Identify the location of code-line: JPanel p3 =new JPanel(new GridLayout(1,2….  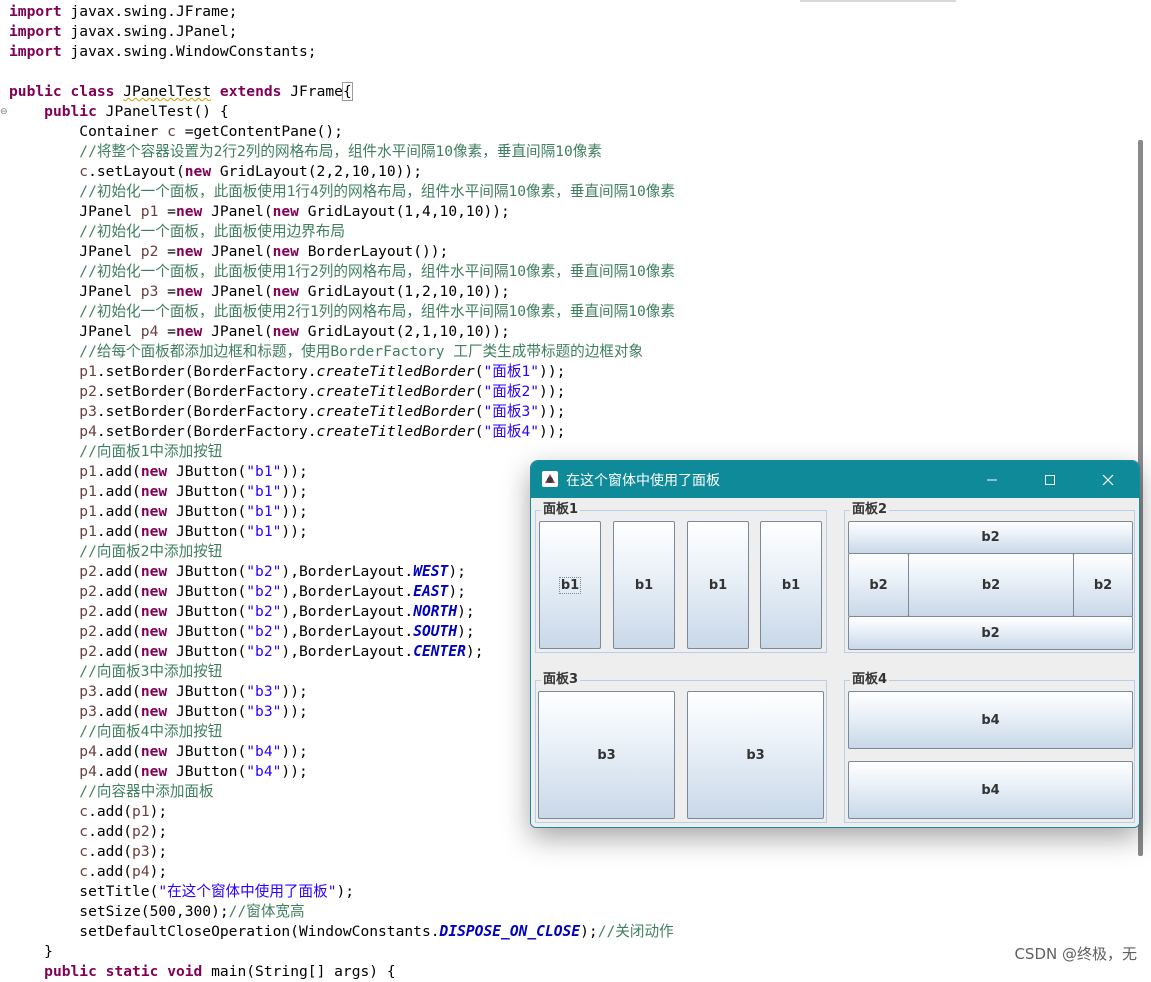
(259, 292).